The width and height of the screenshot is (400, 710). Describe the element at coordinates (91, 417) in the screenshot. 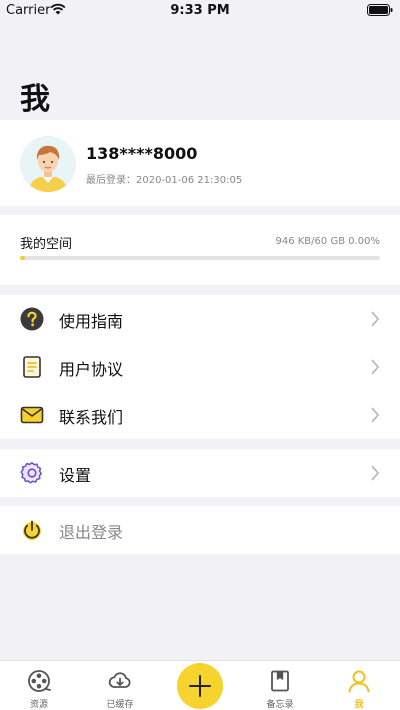

I see `menu-label-contact: 联系我们` at that location.